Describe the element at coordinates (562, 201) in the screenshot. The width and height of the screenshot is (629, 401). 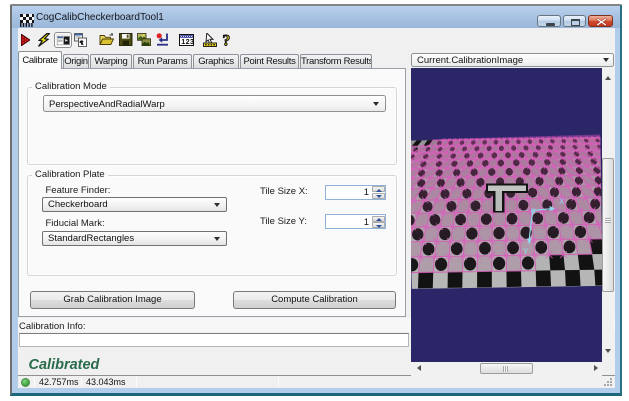
I see `svg-text: X` at that location.